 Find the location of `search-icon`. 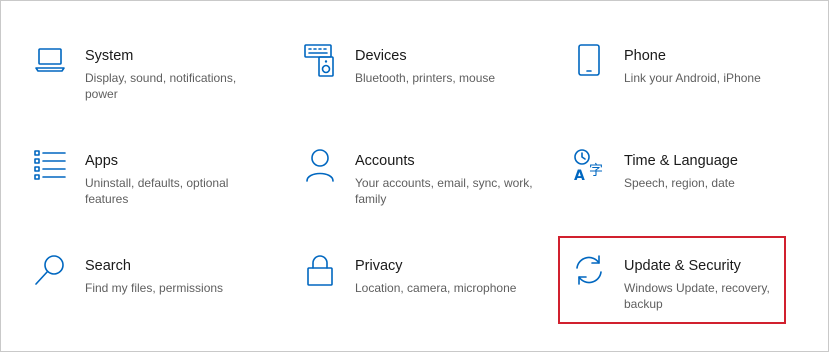

search-icon is located at coordinates (50, 270).